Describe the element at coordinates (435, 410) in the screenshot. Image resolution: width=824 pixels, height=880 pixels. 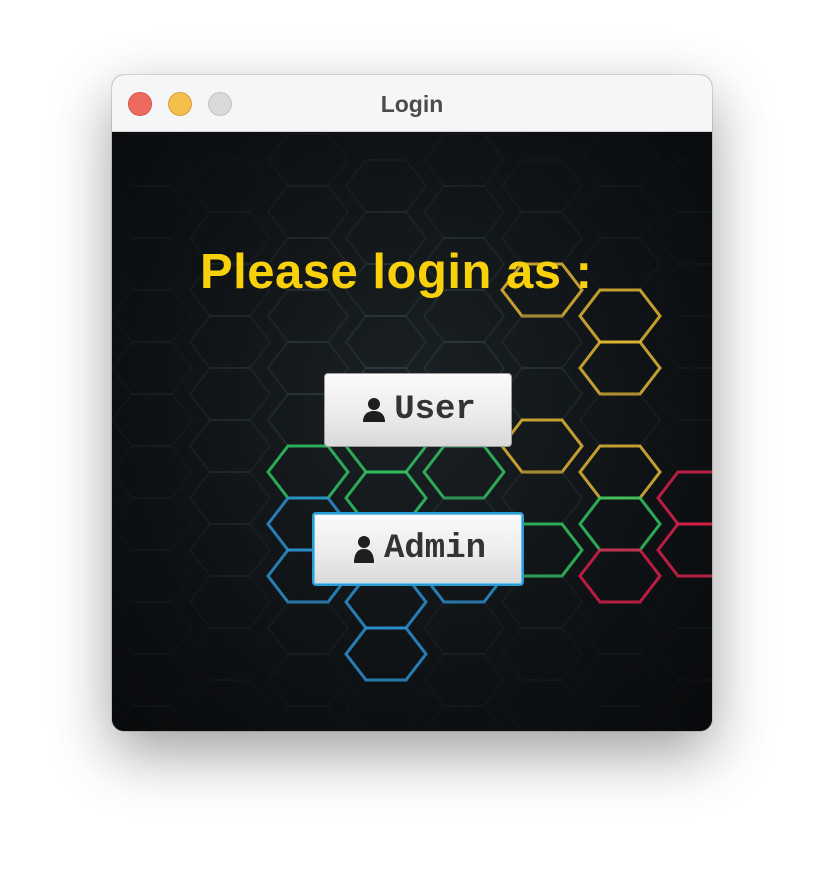
I see `user-button-label: User` at that location.